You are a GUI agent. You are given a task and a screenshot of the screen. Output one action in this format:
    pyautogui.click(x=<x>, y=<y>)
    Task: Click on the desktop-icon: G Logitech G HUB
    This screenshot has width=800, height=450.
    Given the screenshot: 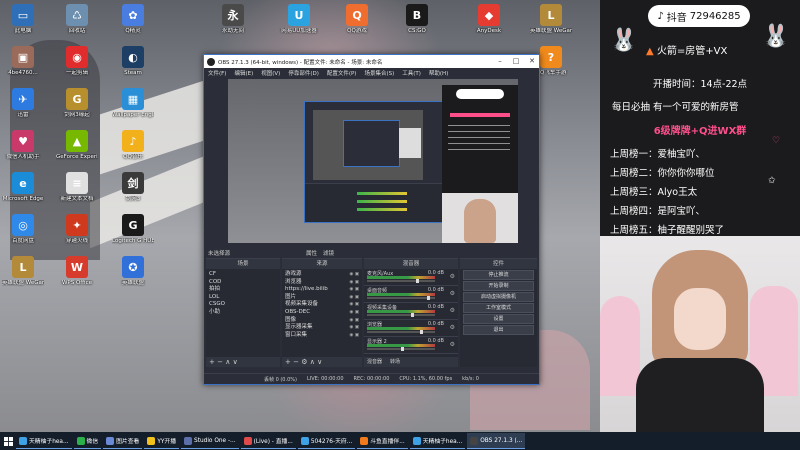 What is the action you would take?
    pyautogui.click(x=133, y=229)
    